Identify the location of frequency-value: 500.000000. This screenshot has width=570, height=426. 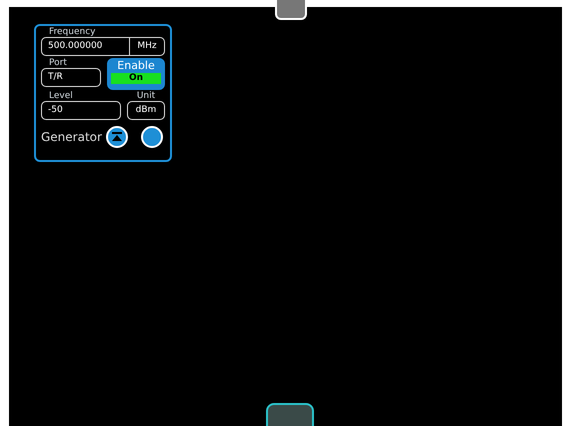
(86, 46).